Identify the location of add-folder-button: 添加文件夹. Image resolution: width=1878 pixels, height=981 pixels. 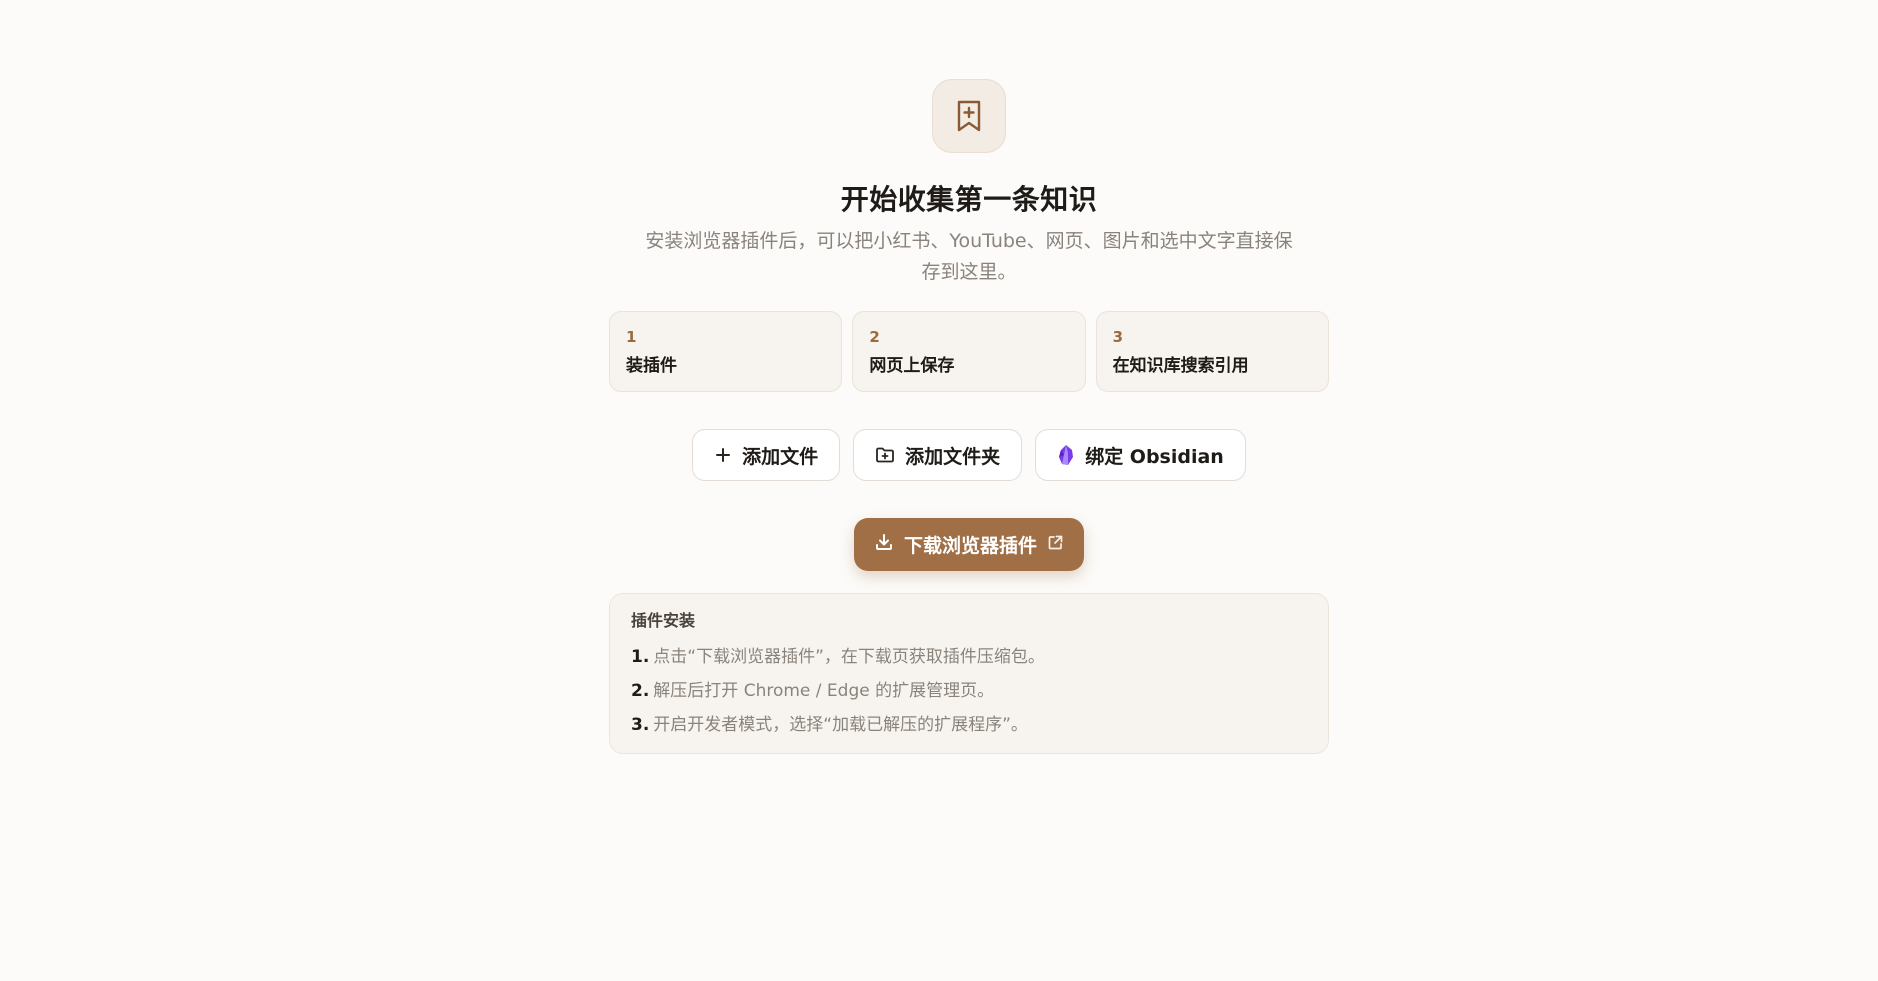
(938, 455).